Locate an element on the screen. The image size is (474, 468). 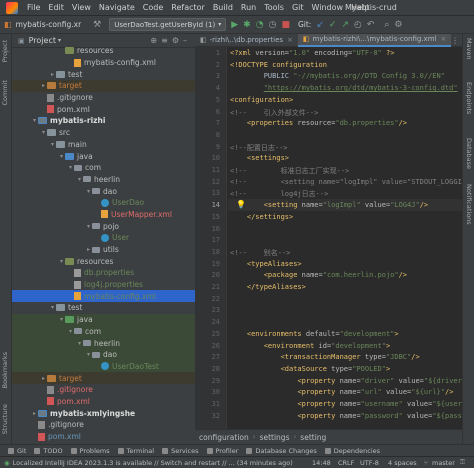
tree-item: User is located at coordinates (103, 238).